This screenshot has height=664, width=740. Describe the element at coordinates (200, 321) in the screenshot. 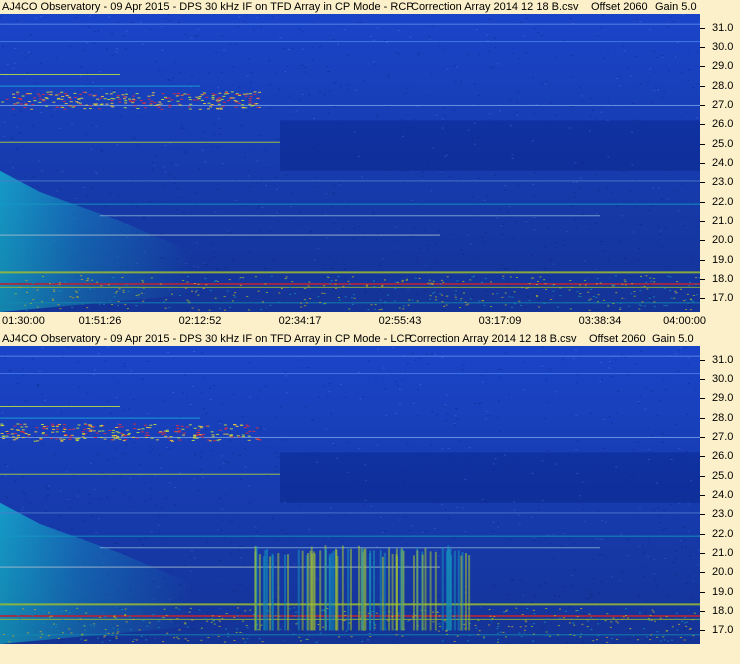

I see `x-tick-label: 02:12:52` at that location.